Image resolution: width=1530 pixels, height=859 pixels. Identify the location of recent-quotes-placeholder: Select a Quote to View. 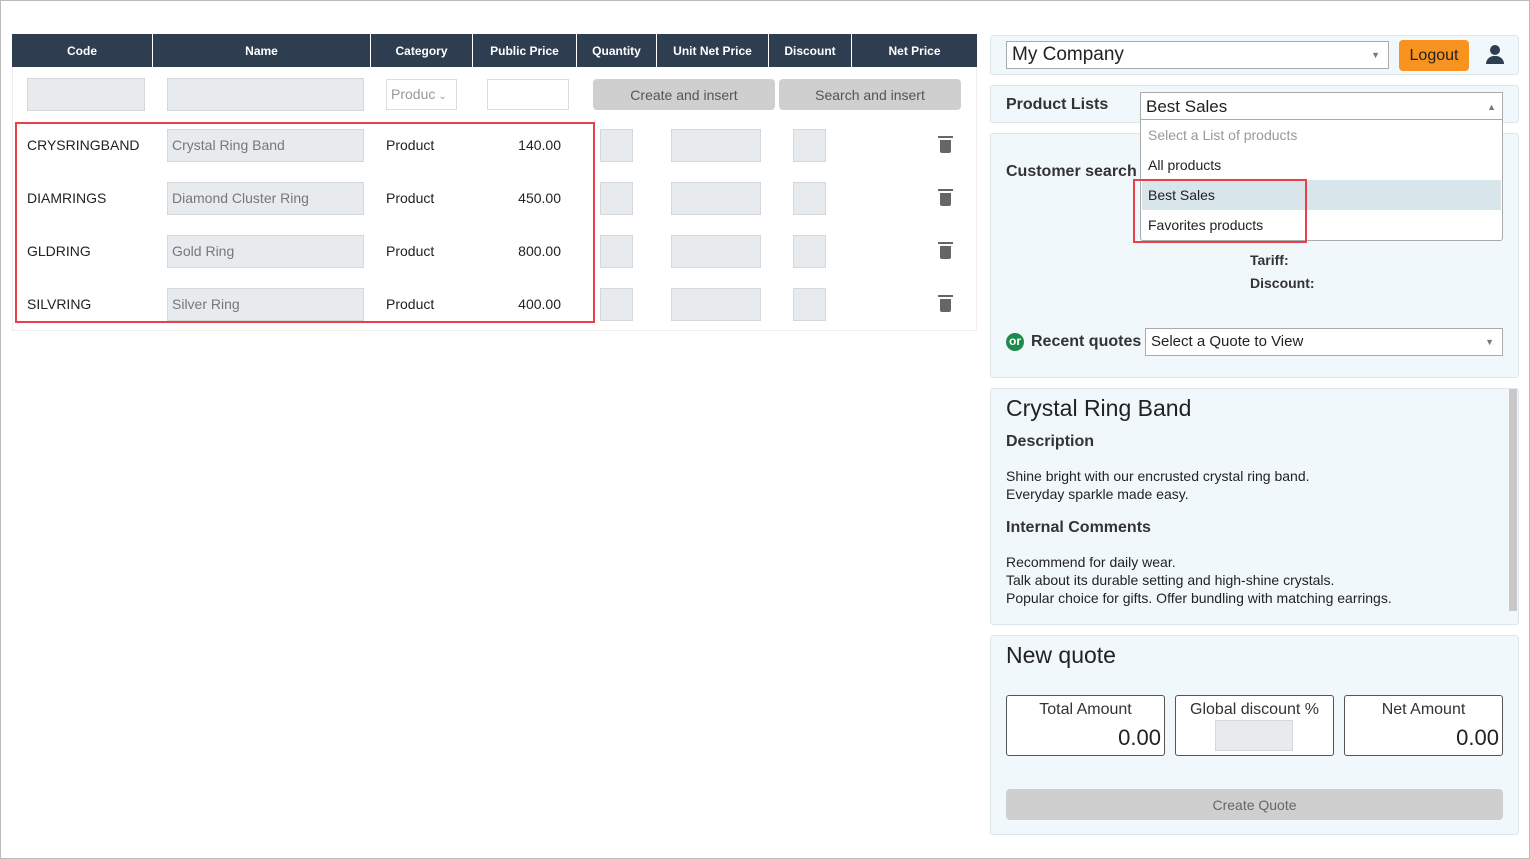
(1227, 341).